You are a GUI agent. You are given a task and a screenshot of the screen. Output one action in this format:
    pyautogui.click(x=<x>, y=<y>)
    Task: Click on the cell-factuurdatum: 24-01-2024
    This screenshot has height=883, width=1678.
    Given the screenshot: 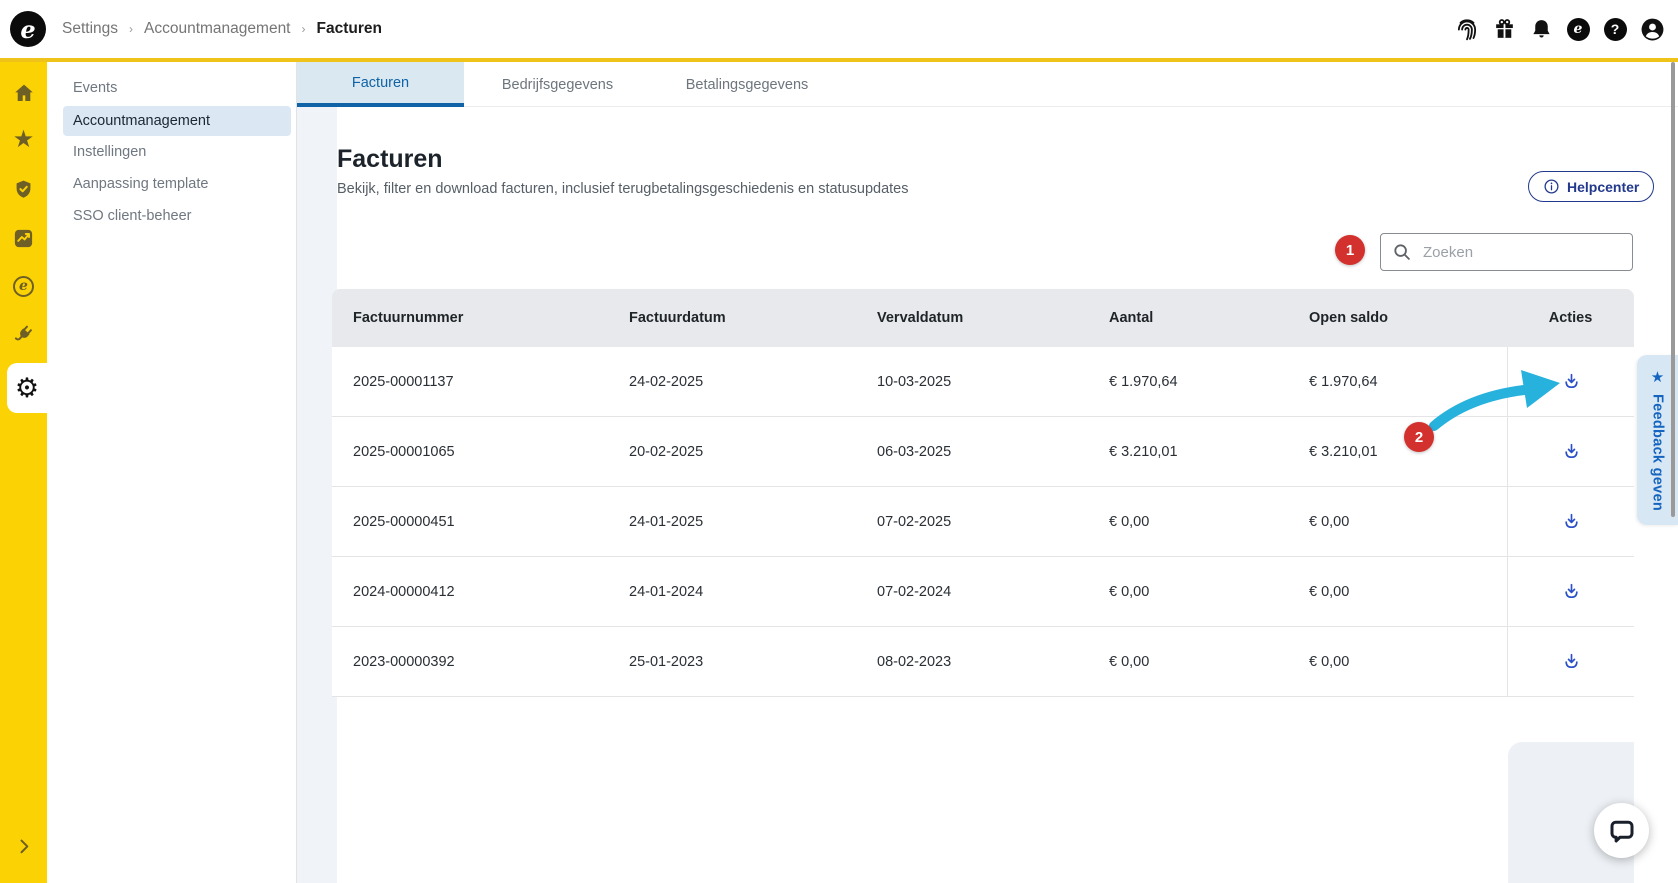 What is the action you would take?
    pyautogui.click(x=666, y=591)
    